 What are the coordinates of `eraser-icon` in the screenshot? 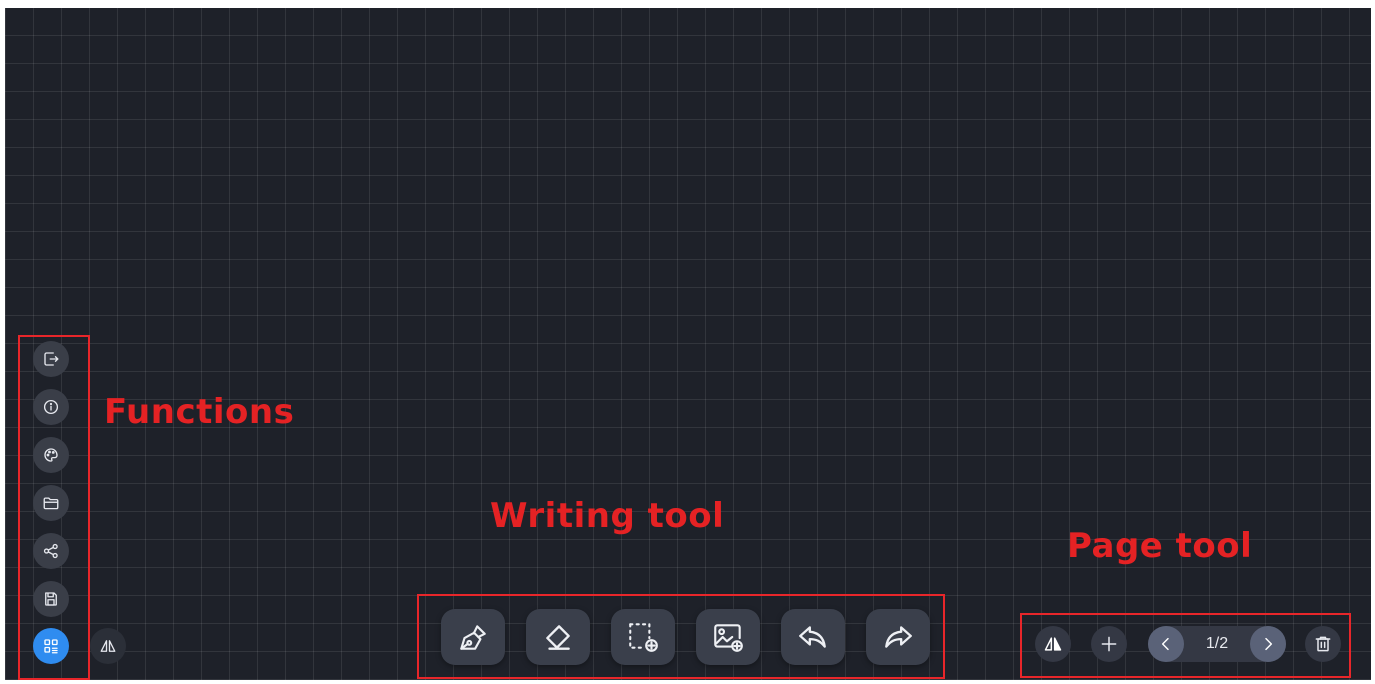 It's located at (558, 637).